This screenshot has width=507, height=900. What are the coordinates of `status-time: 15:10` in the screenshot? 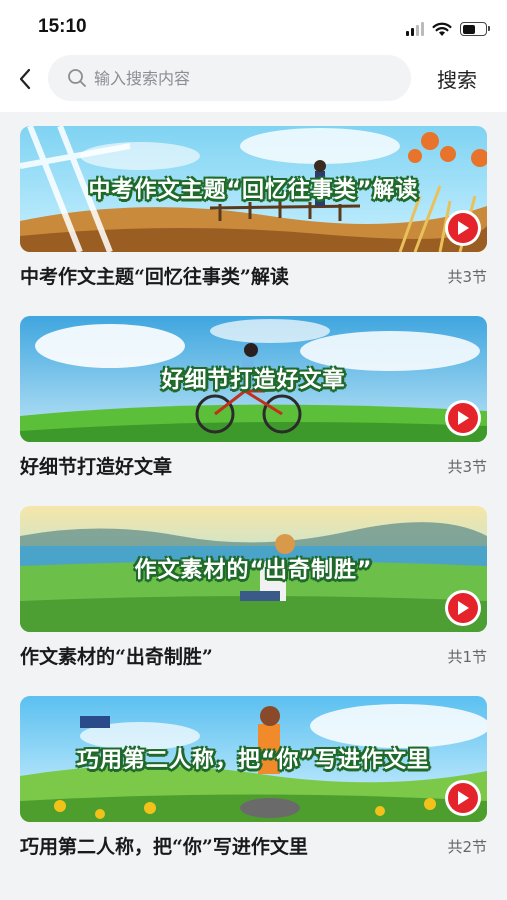 It's located at (62, 26).